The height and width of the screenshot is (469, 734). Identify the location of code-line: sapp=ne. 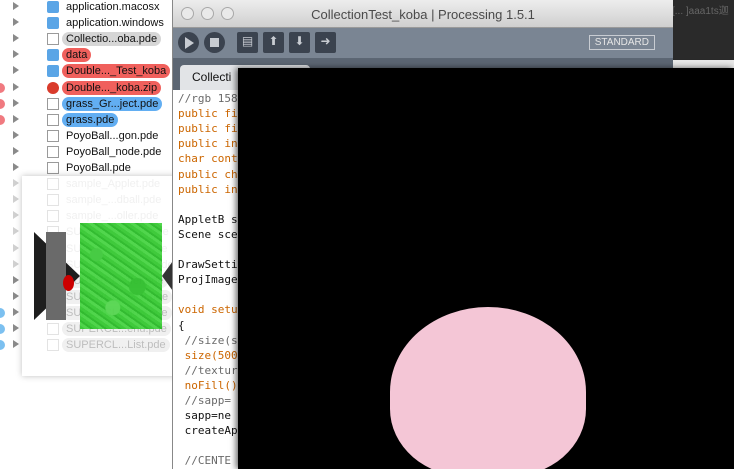
(204, 416).